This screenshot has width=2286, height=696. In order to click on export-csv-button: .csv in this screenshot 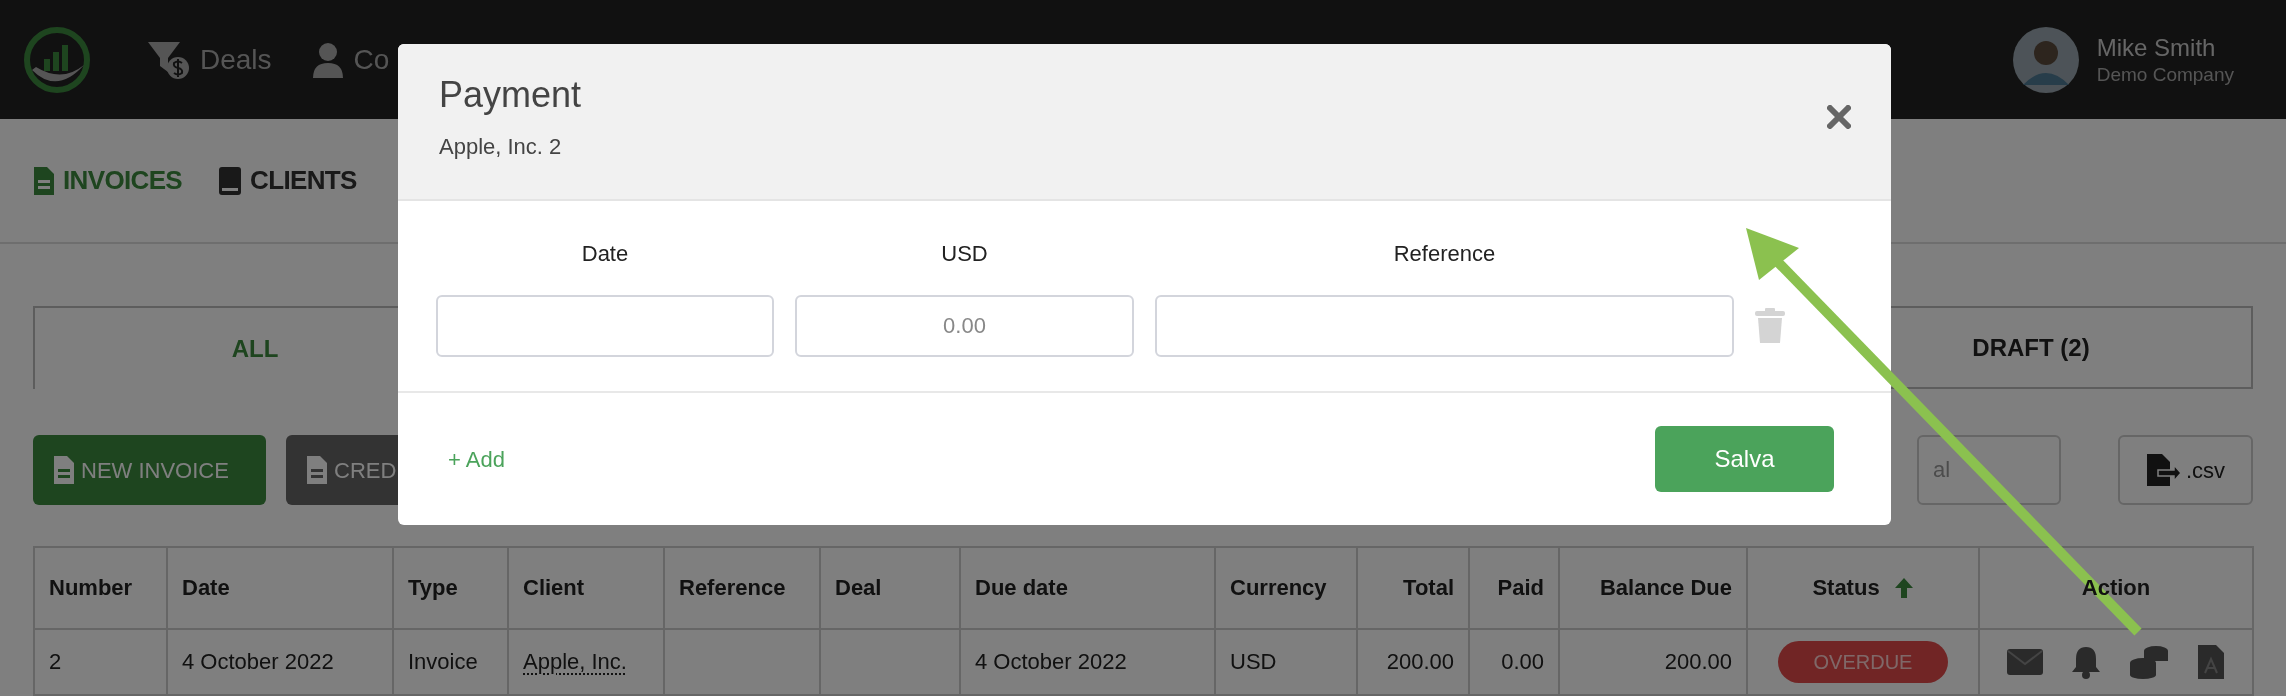, I will do `click(2185, 470)`.